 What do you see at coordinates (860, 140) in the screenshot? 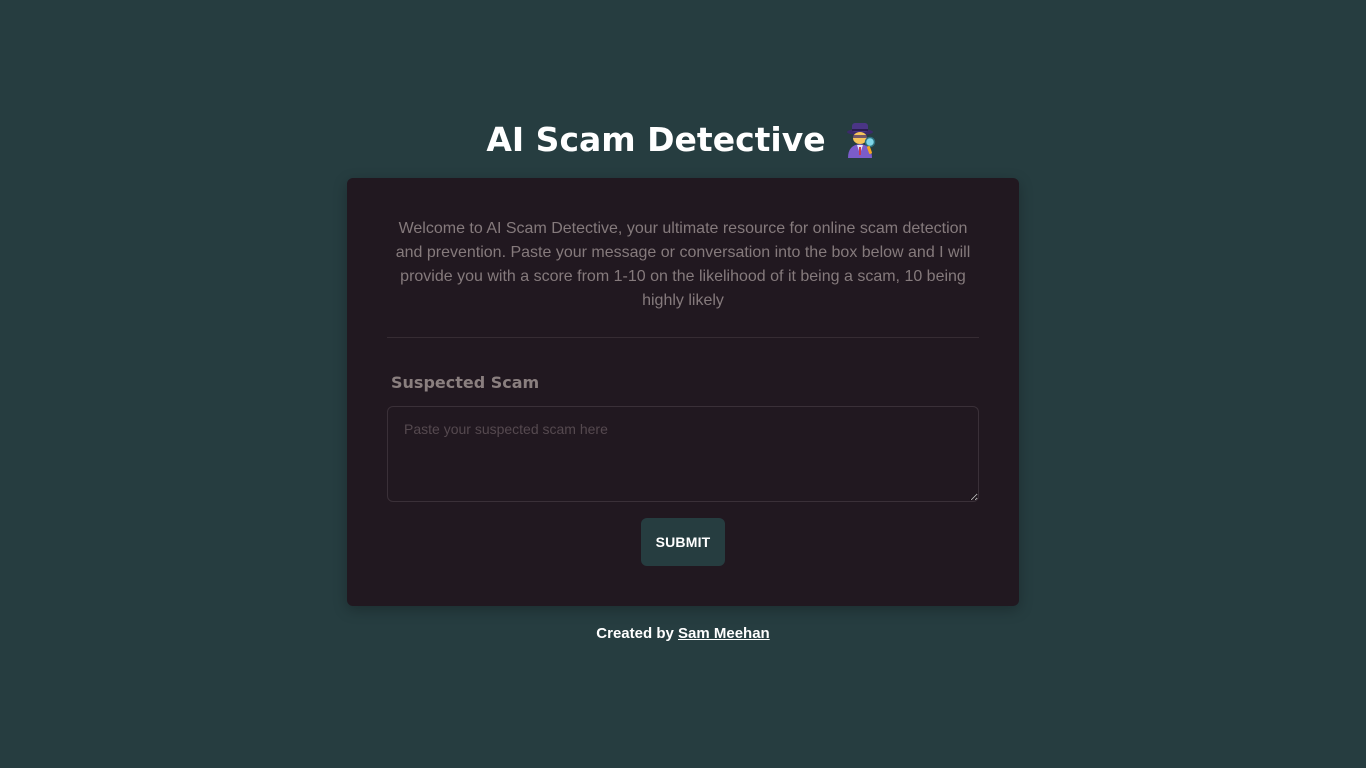
I see `detective-icon` at bounding box center [860, 140].